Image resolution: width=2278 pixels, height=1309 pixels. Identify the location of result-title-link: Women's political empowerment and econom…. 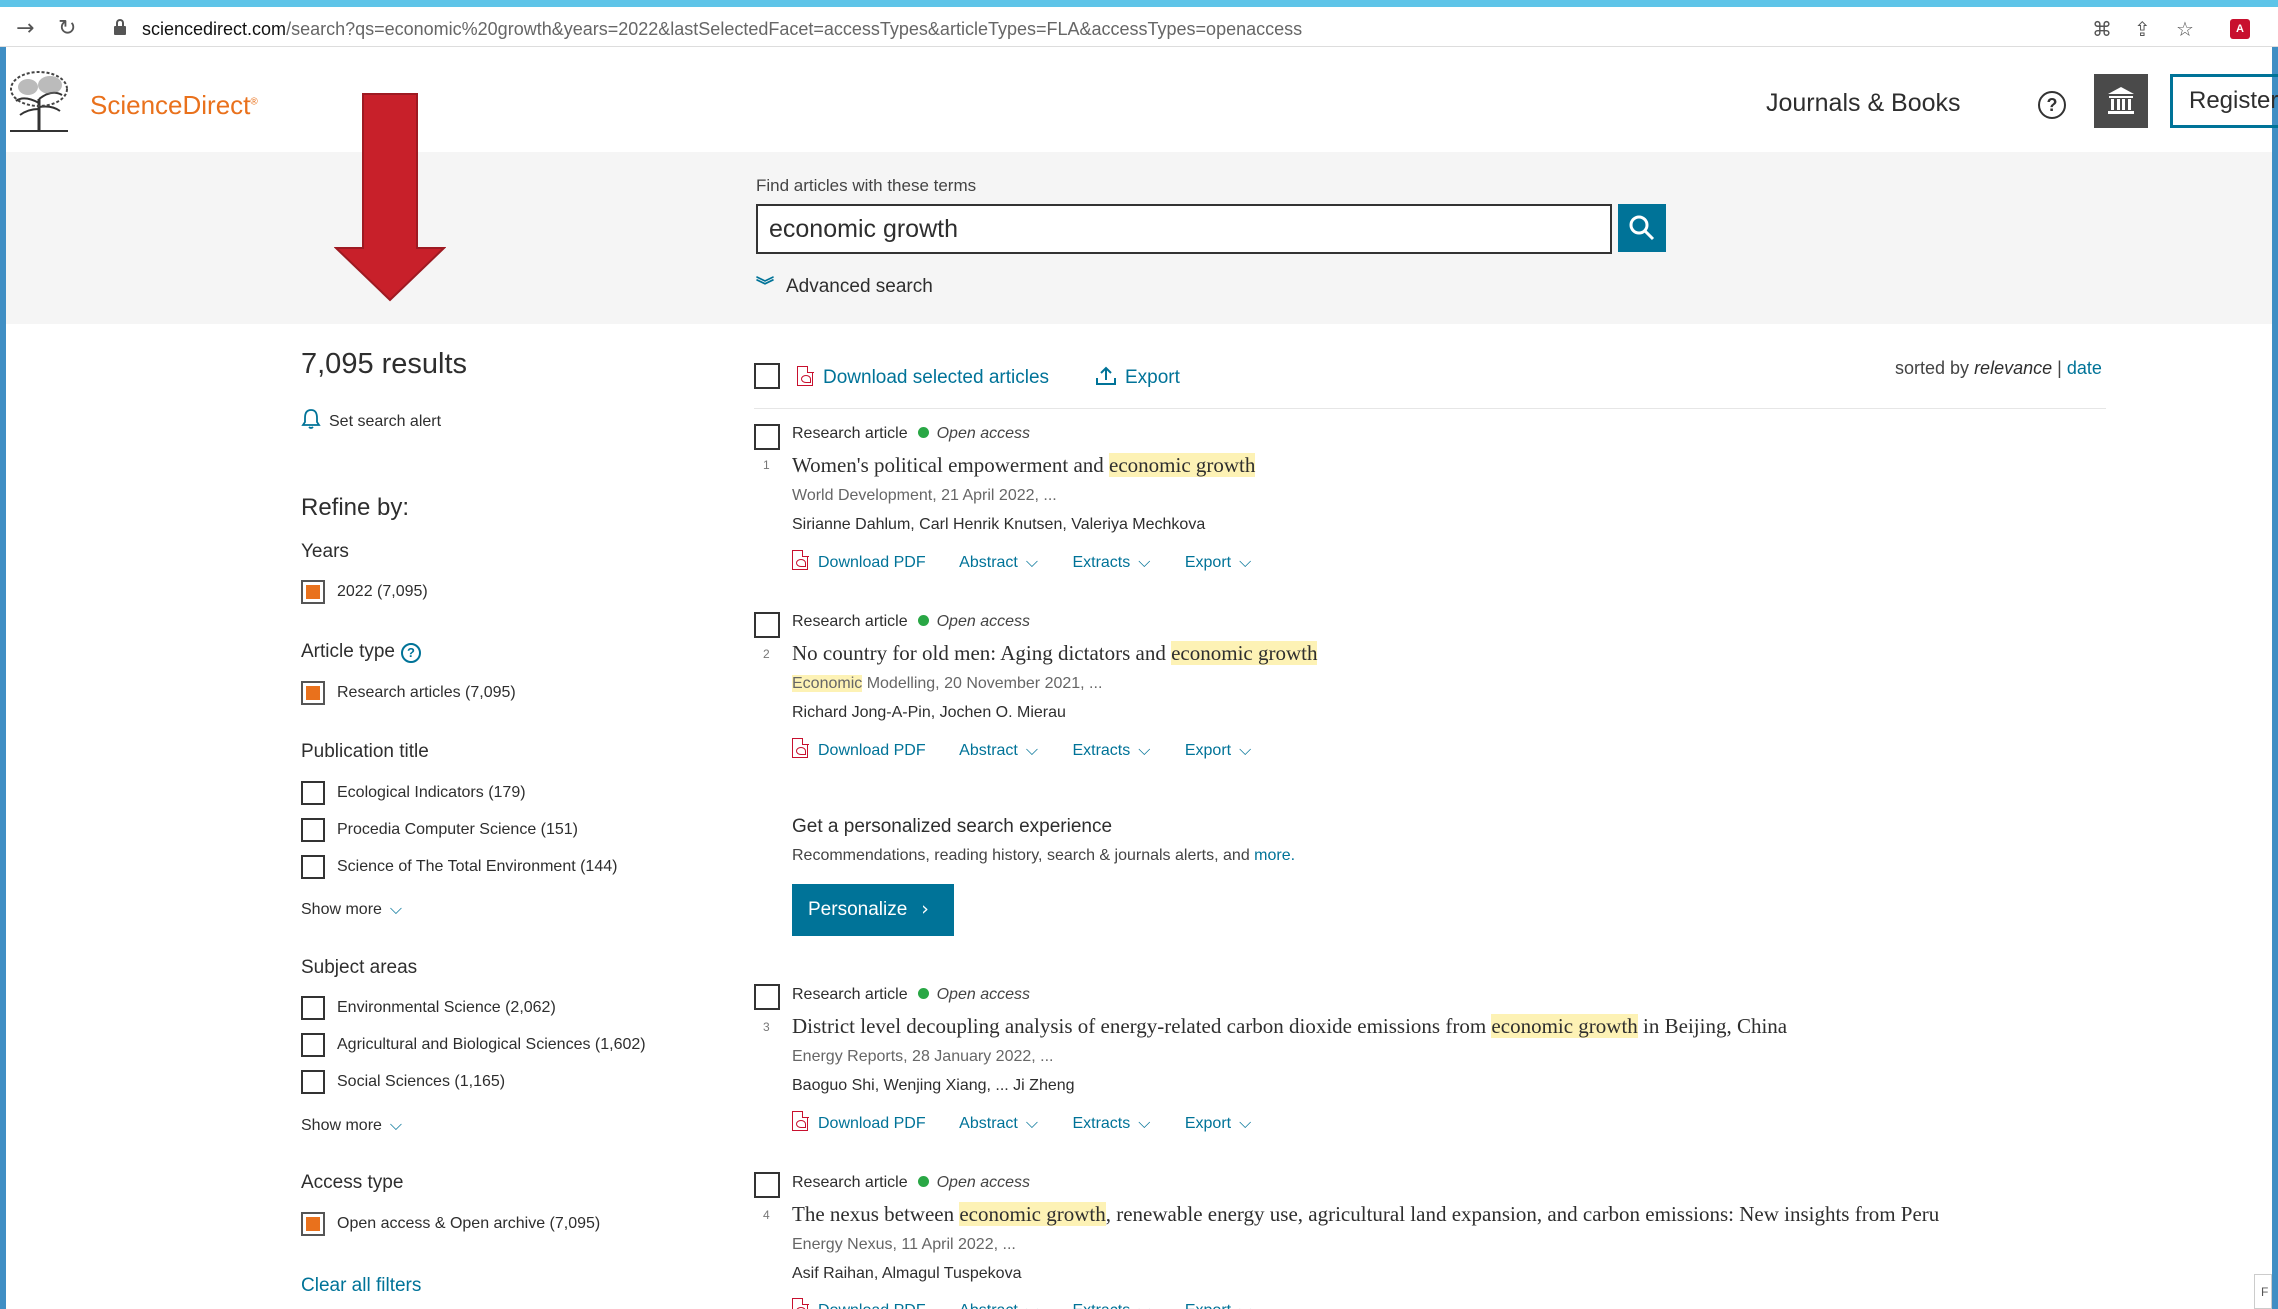
(1024, 465).